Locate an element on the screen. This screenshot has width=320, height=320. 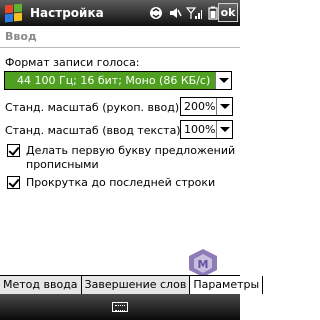
app-title: Настройка is located at coordinates (67, 13).